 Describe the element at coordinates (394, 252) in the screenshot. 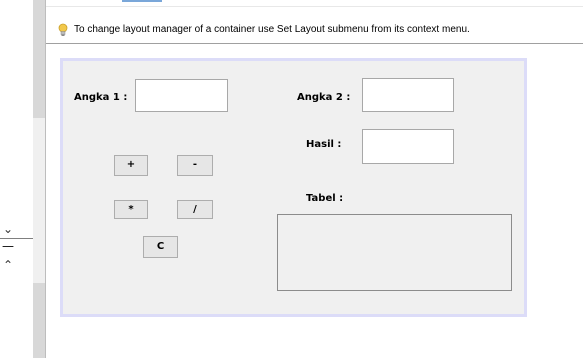

I see `result-table` at that location.